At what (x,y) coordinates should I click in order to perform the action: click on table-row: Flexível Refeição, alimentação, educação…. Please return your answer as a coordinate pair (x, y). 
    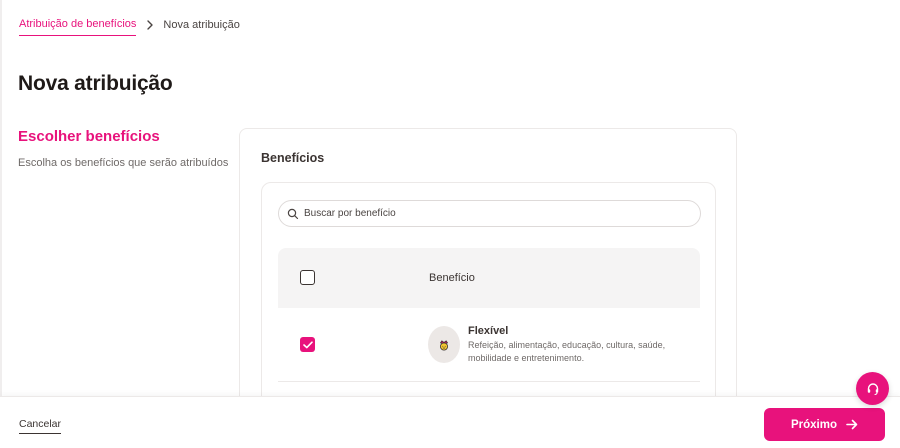
    Looking at the image, I should click on (489, 345).